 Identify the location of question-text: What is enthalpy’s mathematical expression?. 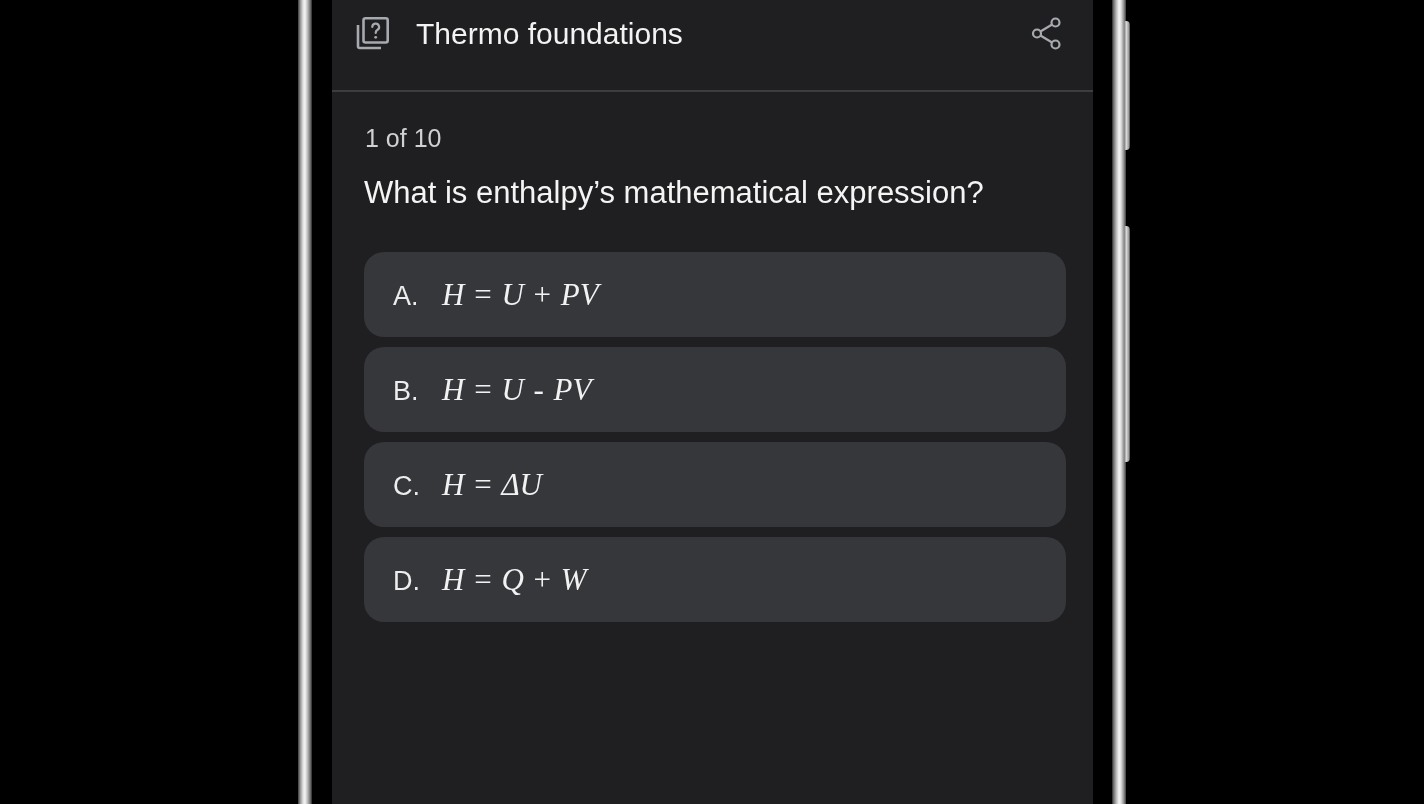
(674, 193).